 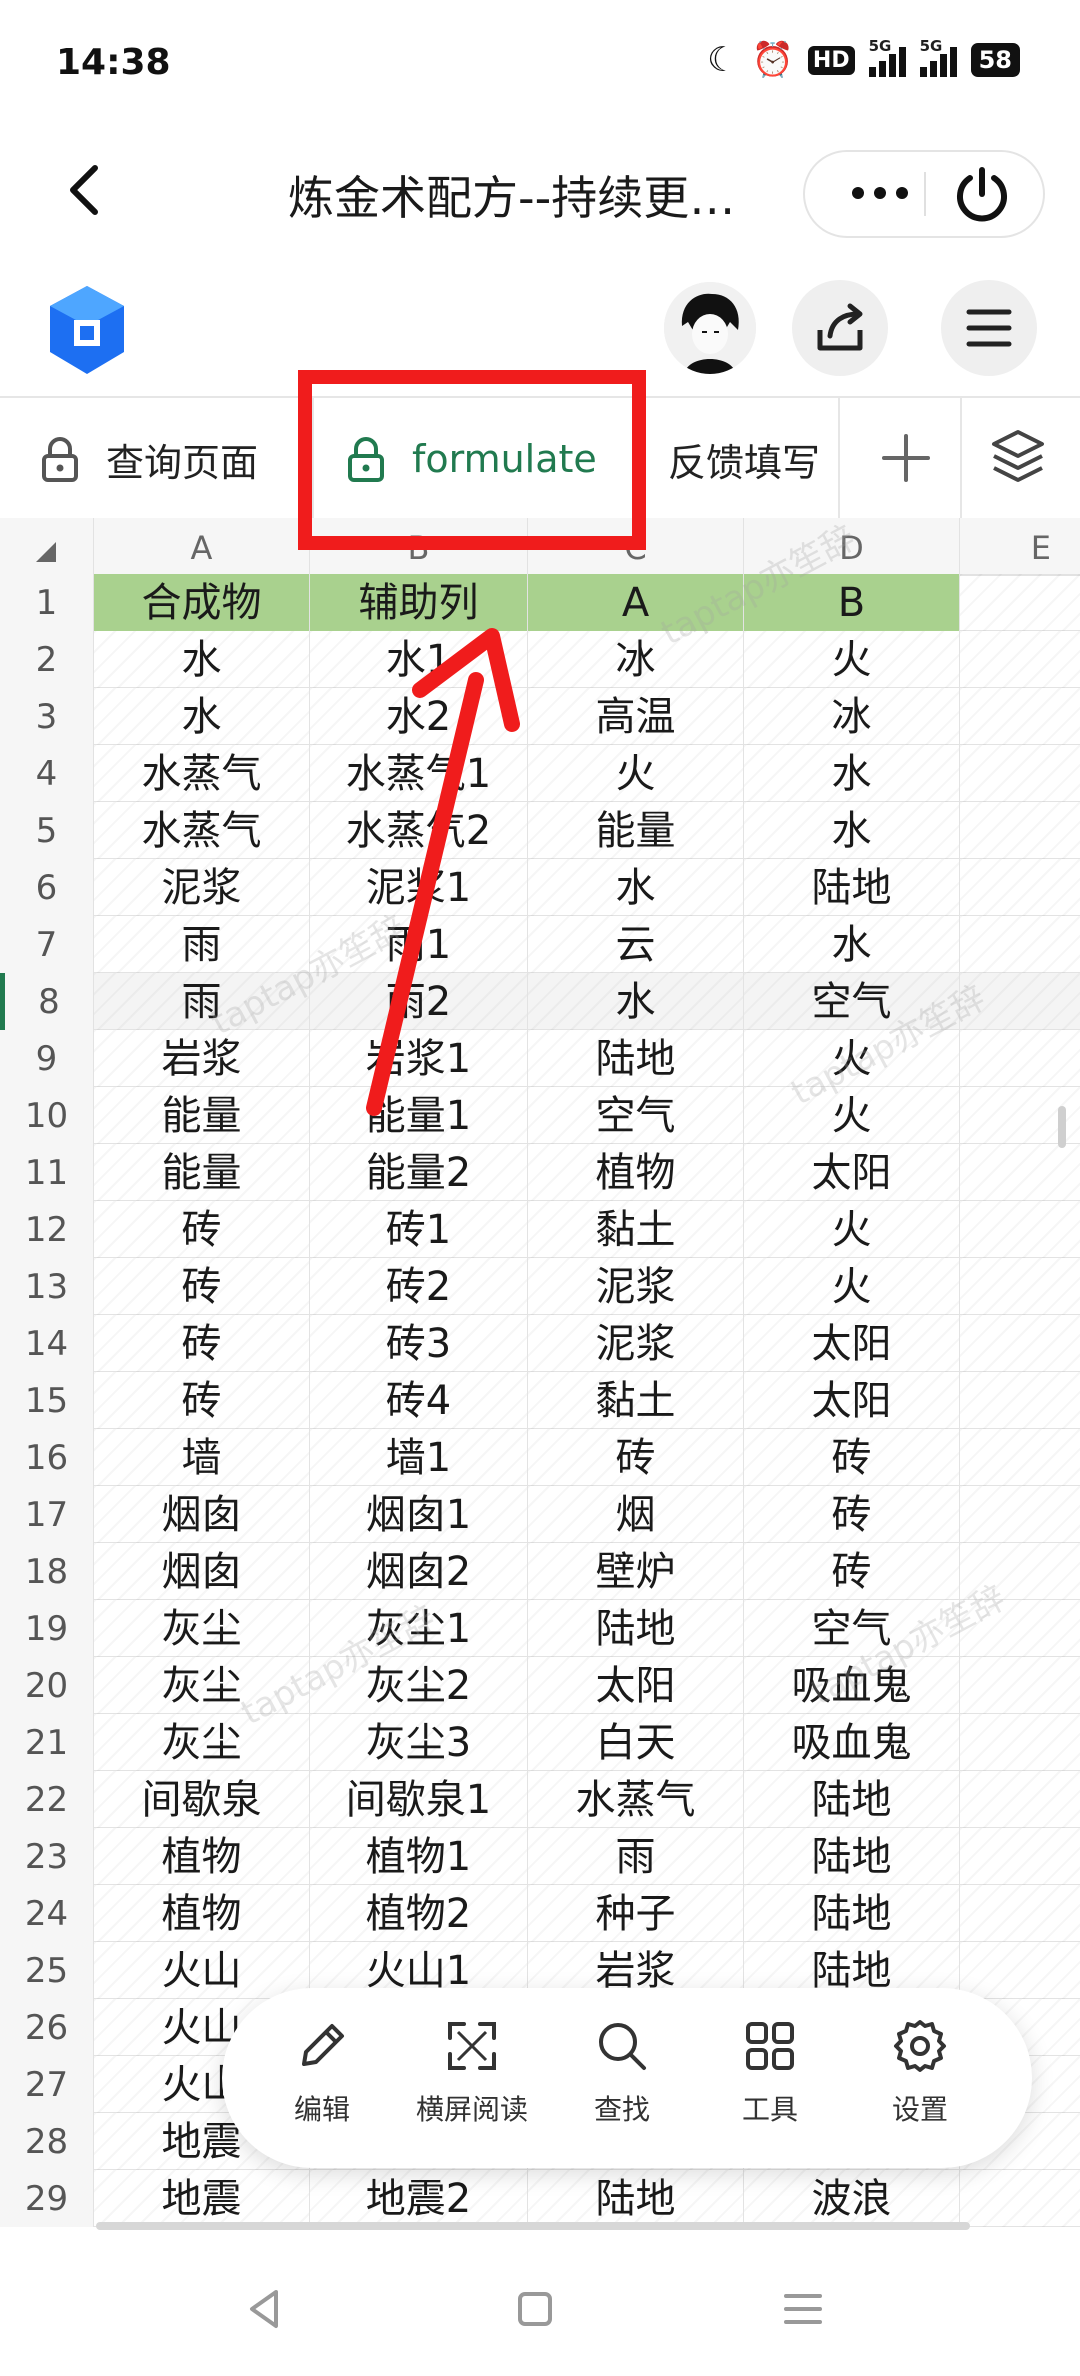 I want to click on layers-icon, so click(x=1018, y=456).